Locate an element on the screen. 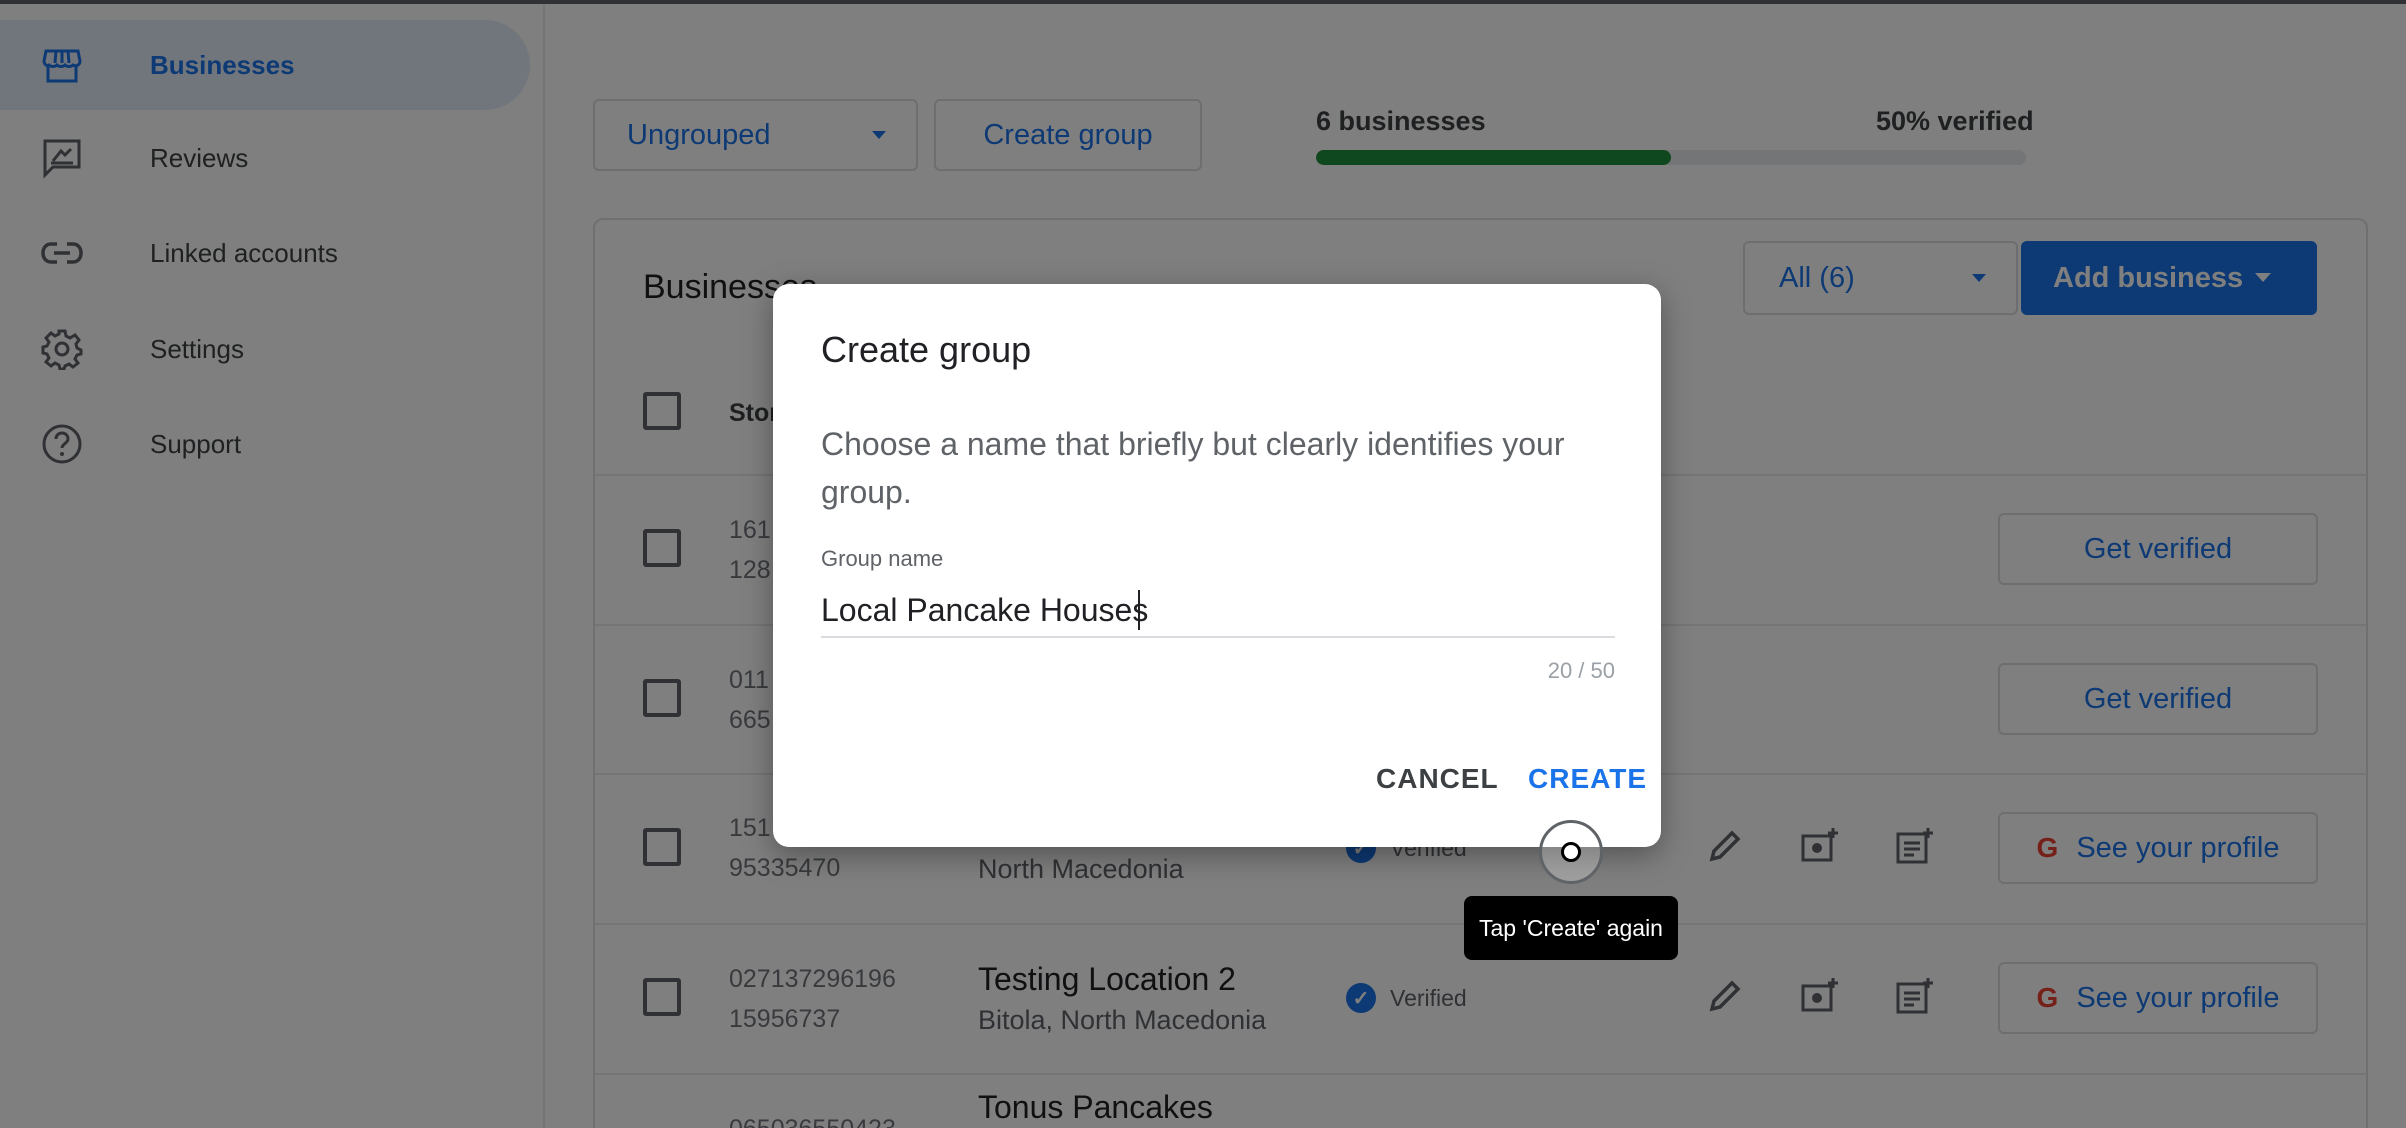  group-name-label: Group name is located at coordinates (882, 558).